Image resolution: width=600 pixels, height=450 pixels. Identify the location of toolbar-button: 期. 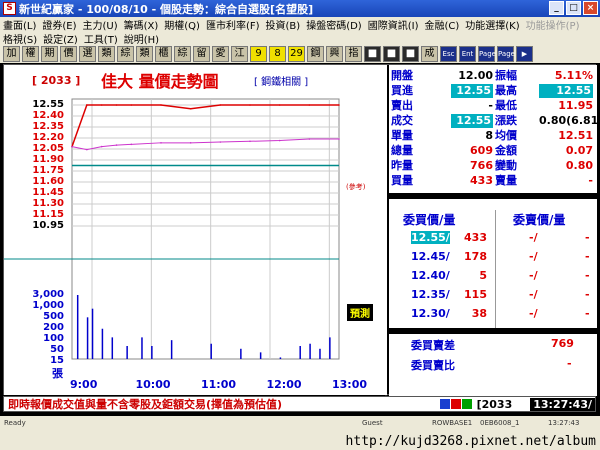
(49, 54).